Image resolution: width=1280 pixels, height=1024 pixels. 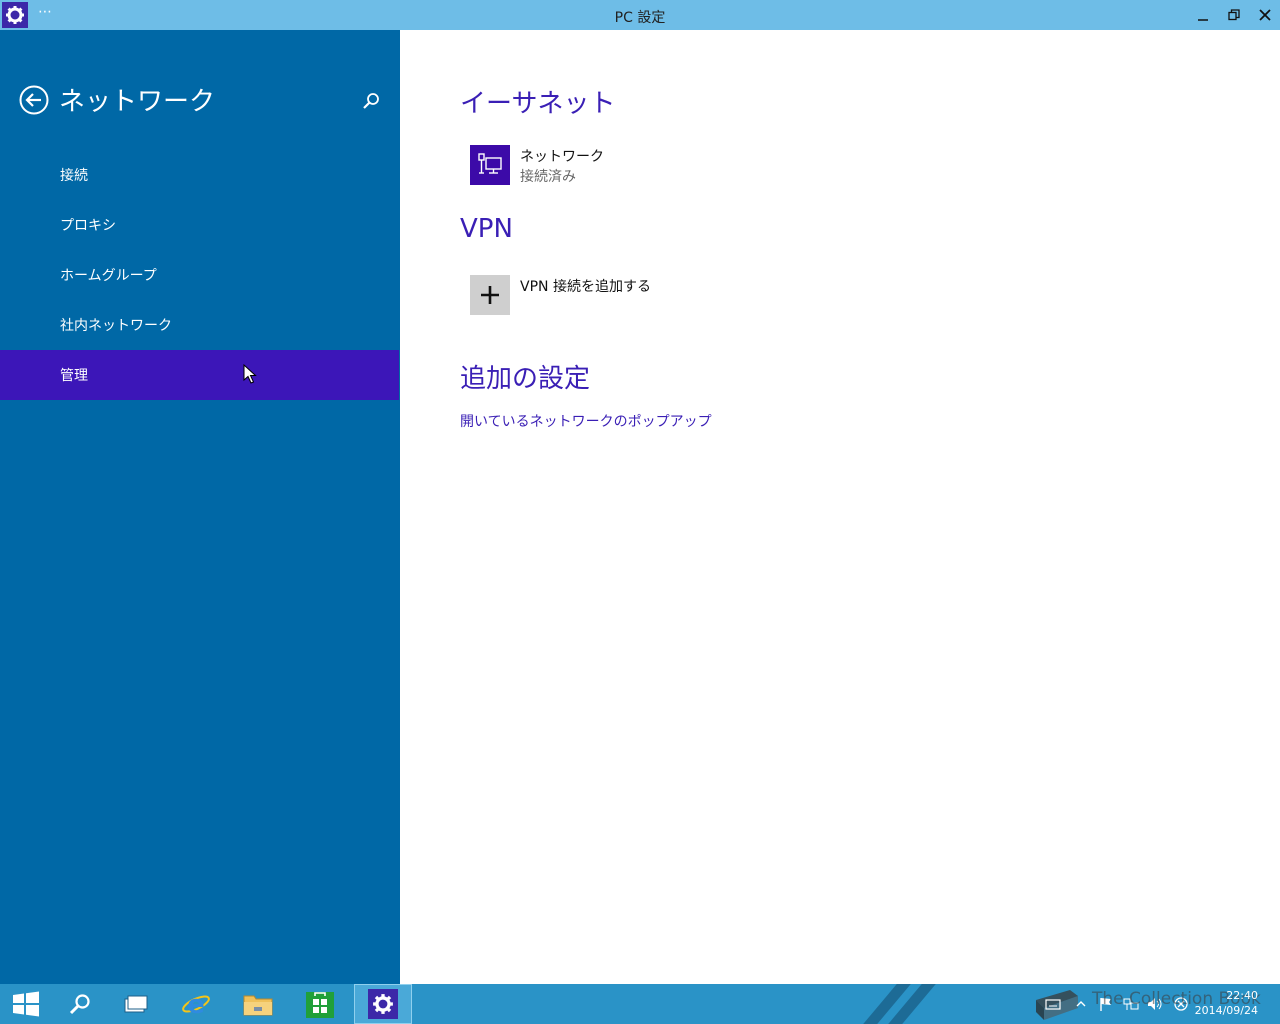 I want to click on sidebar-item-label: 管理, so click(x=74, y=376).